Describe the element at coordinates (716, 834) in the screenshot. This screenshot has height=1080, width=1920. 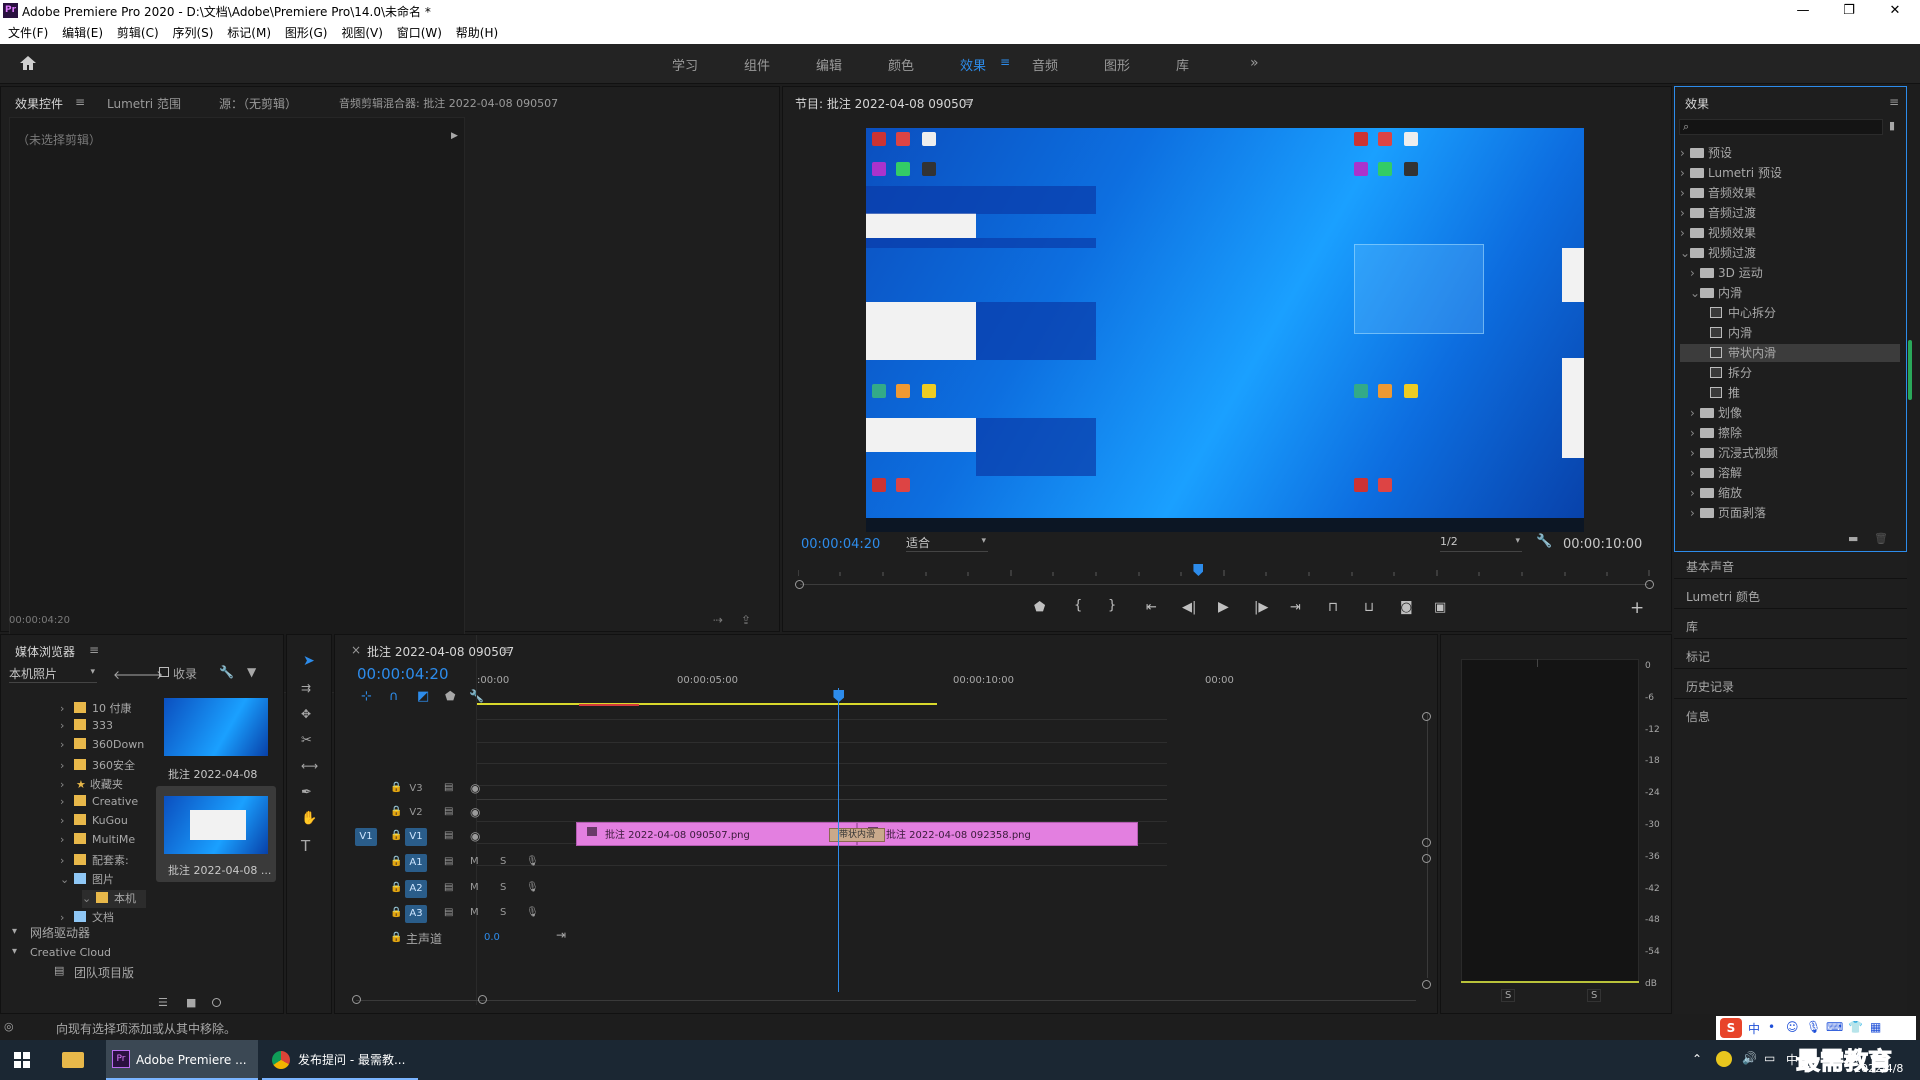
I see `video-clip: 批注 2022-04-08 090507.png` at that location.